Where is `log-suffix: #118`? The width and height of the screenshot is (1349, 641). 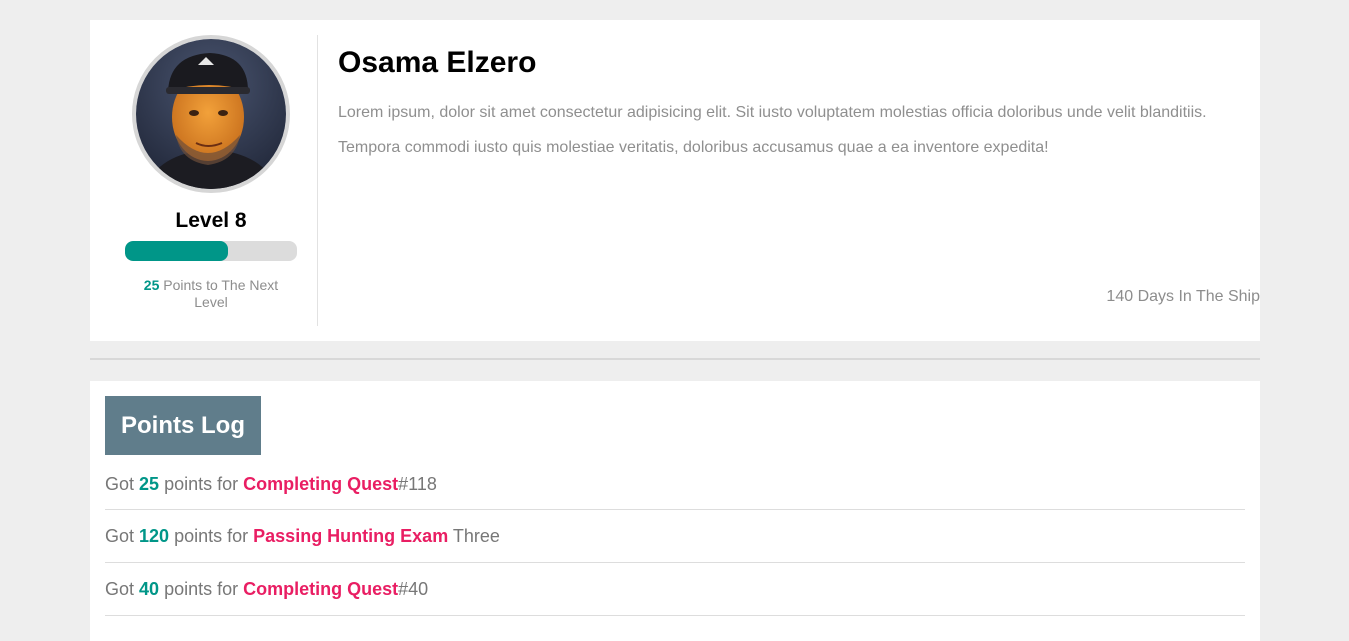
log-suffix: #118 is located at coordinates (417, 484).